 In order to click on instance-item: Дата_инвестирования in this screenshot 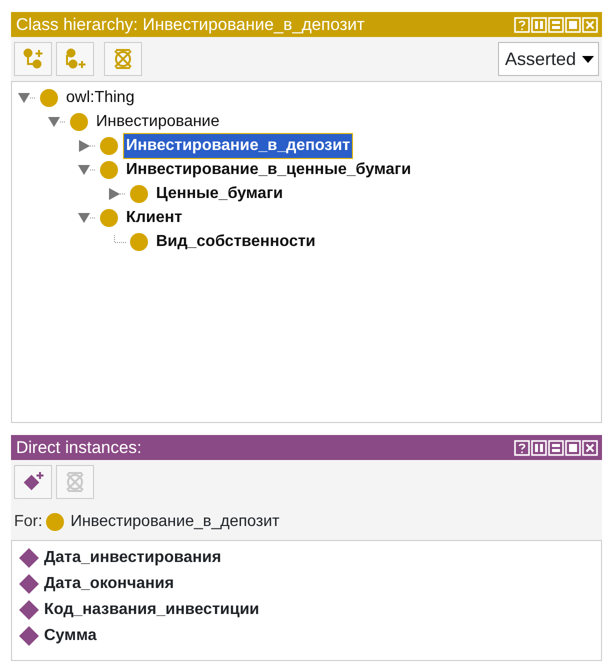, I will do `click(133, 558)`.